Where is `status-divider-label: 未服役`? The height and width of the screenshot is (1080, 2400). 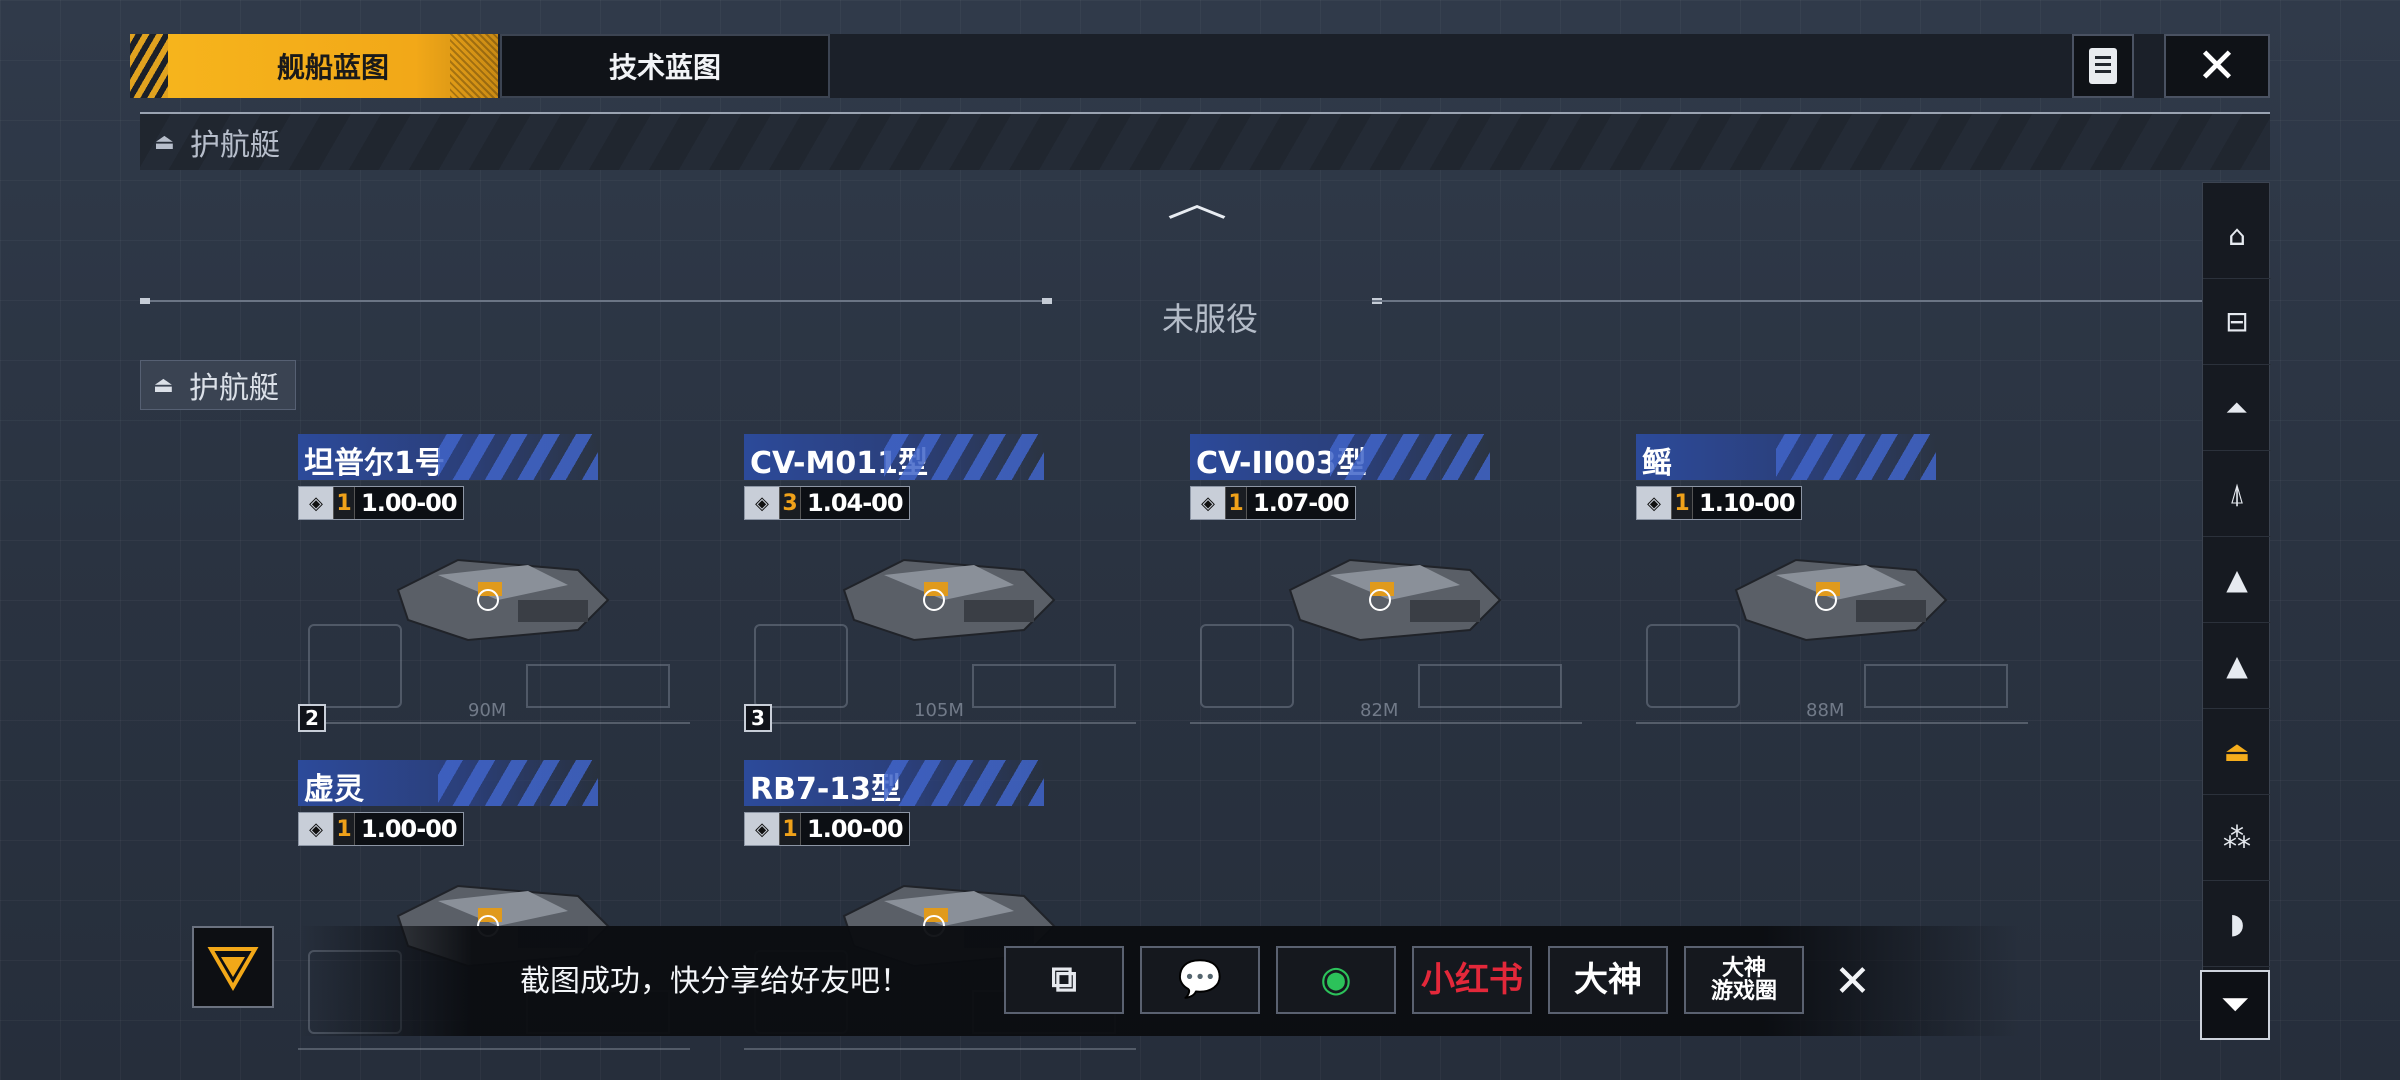
status-divider-label: 未服役 is located at coordinates (1209, 319).